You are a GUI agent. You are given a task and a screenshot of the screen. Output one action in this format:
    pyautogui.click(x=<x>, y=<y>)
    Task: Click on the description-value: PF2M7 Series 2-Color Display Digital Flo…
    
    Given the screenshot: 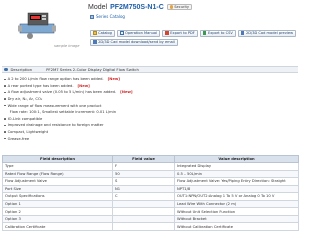 What is the action you would take?
    pyautogui.click(x=92, y=69)
    